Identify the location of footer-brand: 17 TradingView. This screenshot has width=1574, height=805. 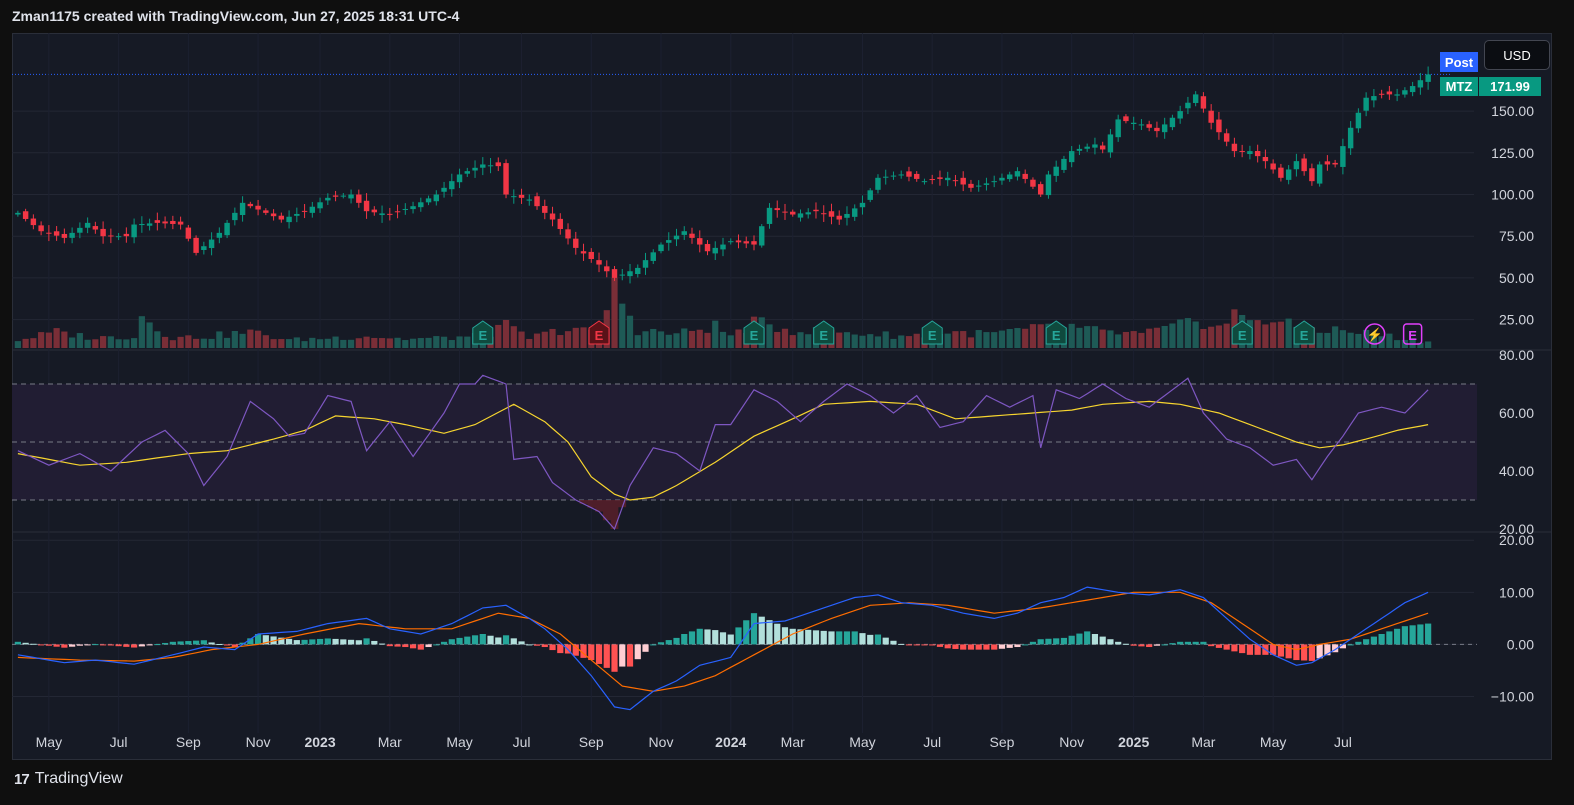
(68, 779).